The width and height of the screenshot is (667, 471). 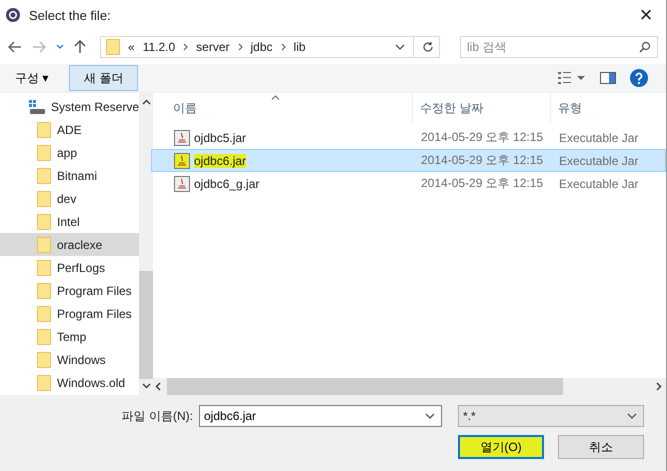 I want to click on sidebar-item: Windows, so click(x=70, y=359).